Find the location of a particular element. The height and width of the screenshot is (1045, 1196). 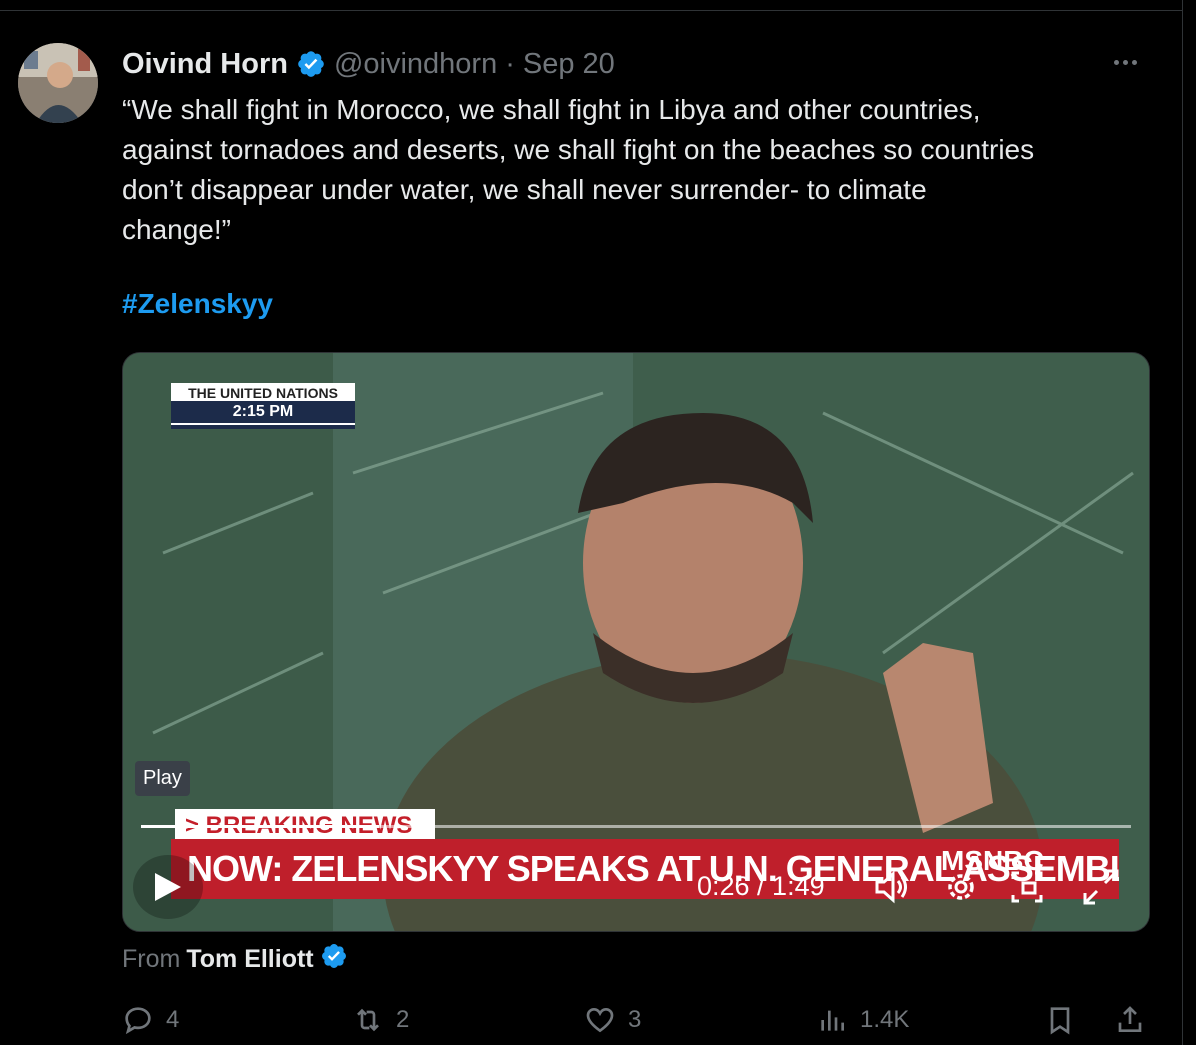

video-controls: 0:26 / 1:49 is located at coordinates (633, 887).